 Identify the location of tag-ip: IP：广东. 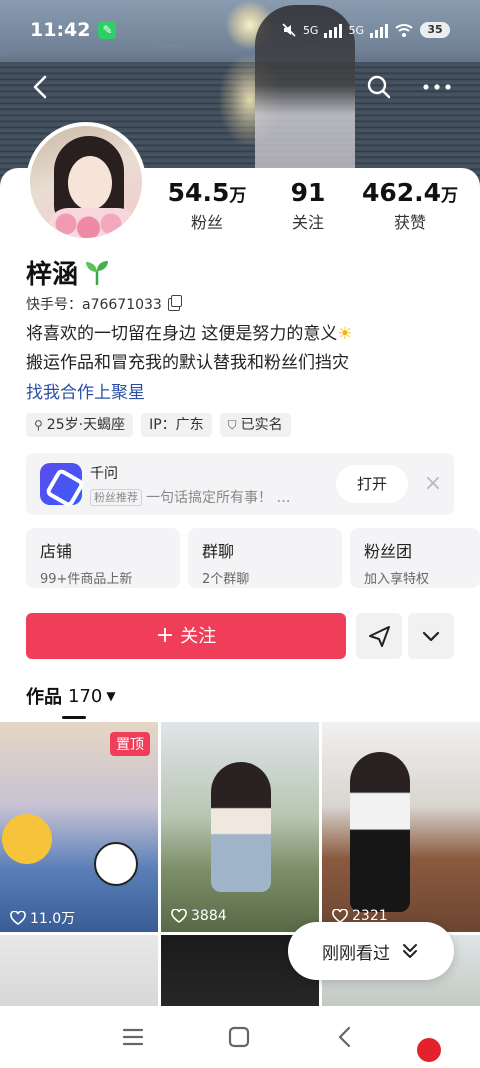
(176, 425).